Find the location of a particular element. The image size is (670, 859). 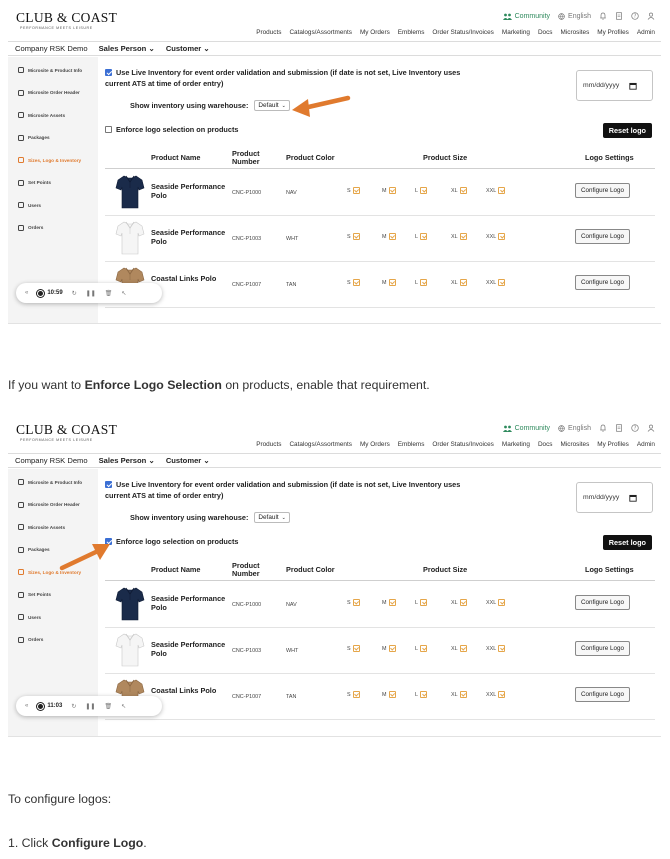

live-inventory-checkbox is located at coordinates (108, 484).